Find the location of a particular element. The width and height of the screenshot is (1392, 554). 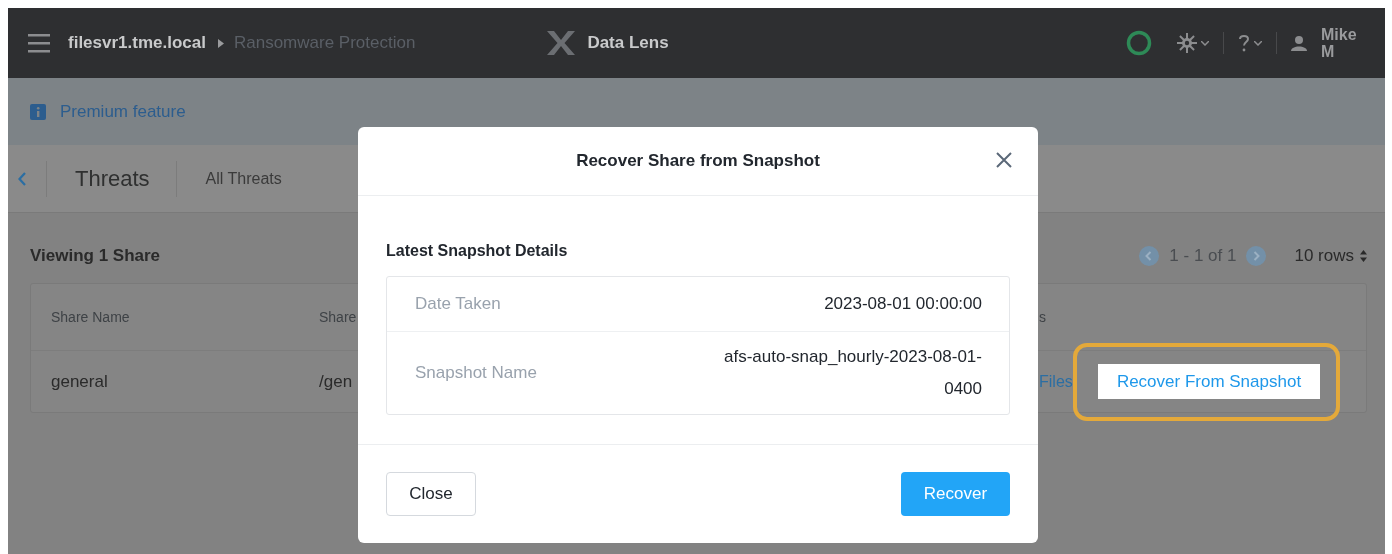

close-icon is located at coordinates (1004, 160).